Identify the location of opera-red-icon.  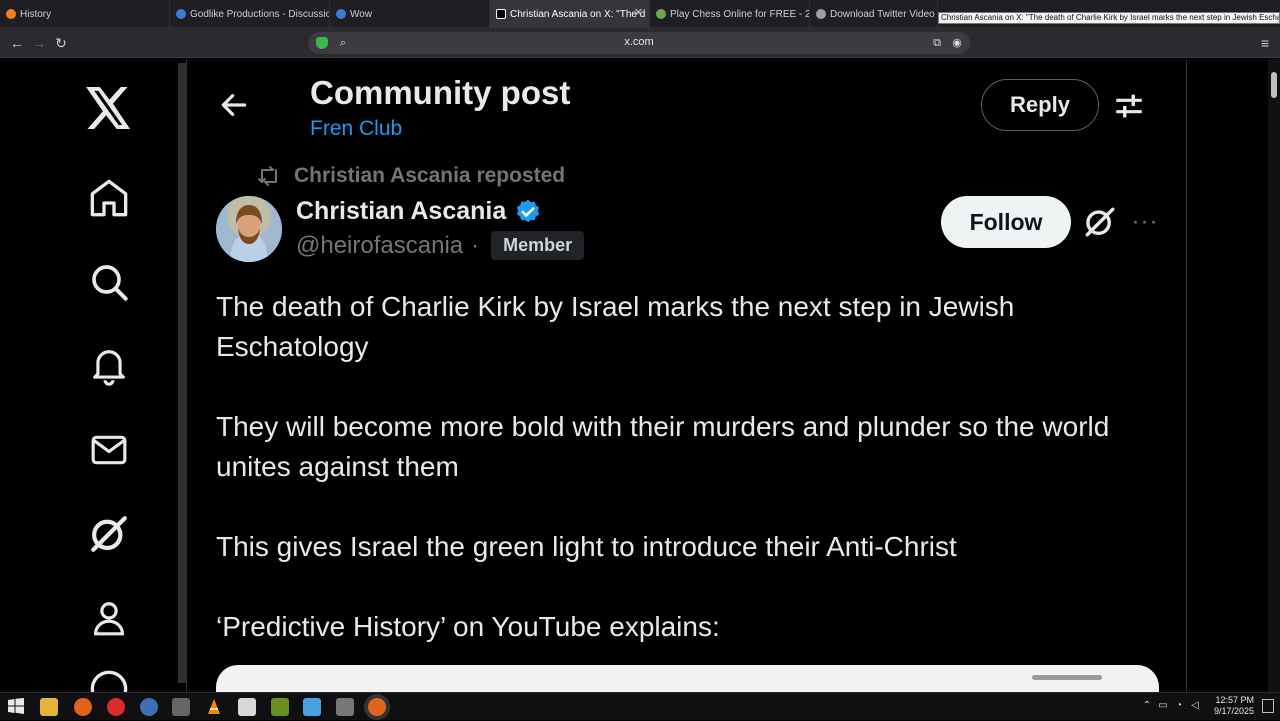
(116, 707).